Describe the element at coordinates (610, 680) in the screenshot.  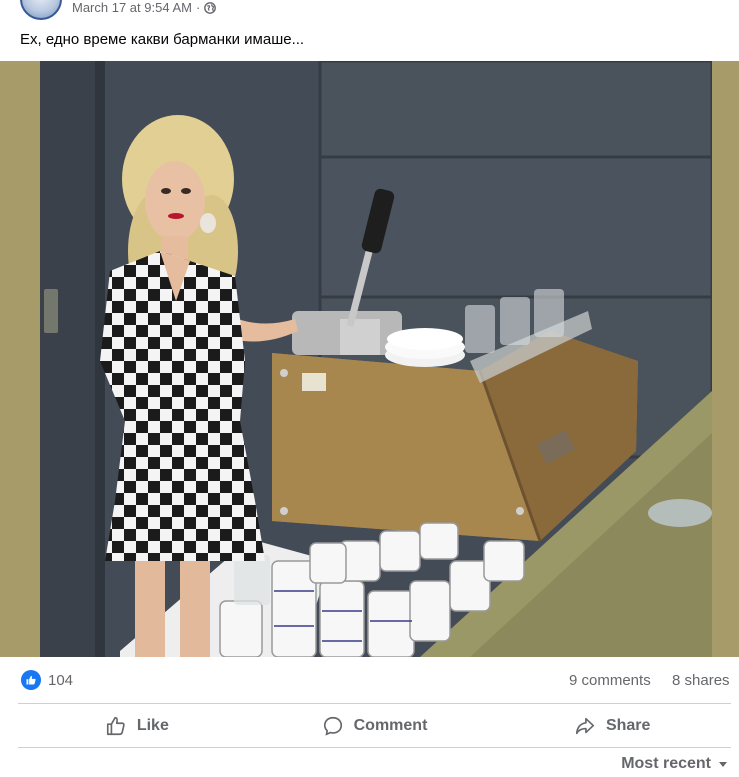
I see `comments-count: 9 comments` at that location.